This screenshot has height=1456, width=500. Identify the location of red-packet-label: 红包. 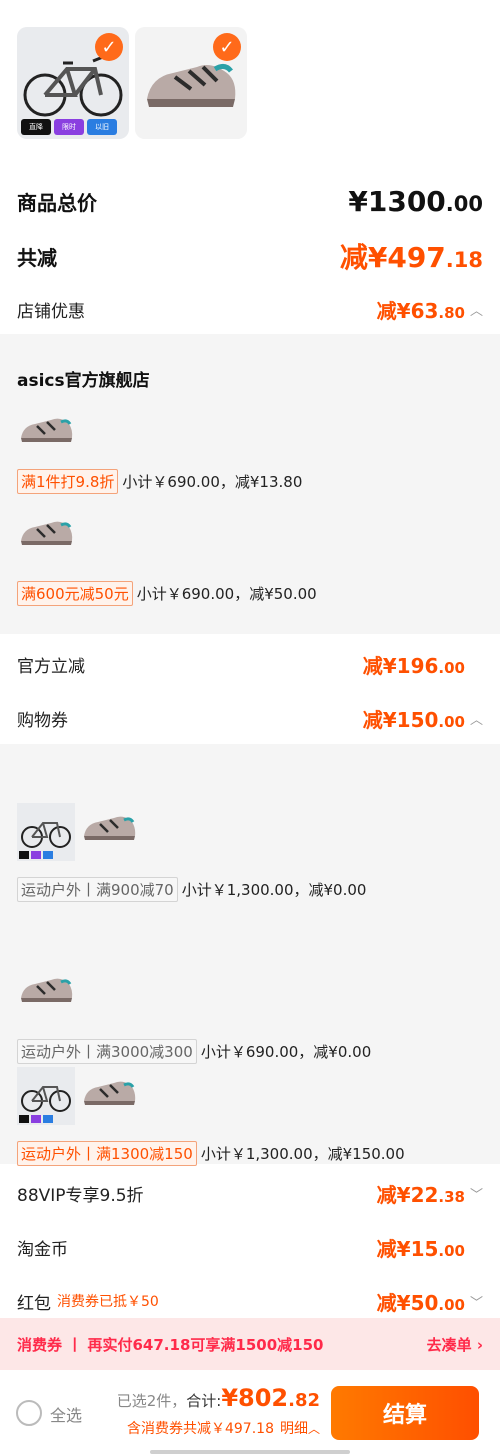
(34, 1303).